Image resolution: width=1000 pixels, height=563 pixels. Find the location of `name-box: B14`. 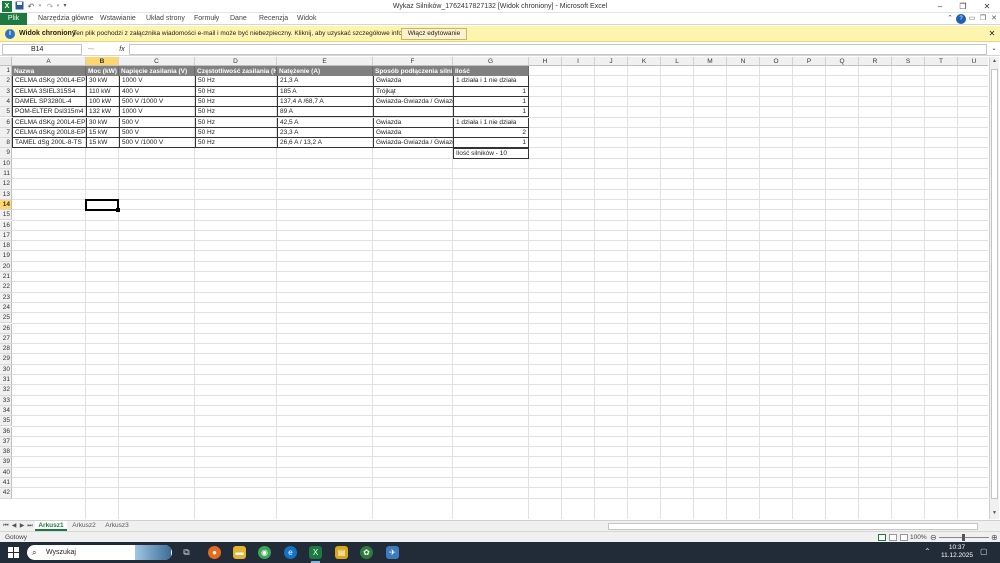

name-box: B14 is located at coordinates (42, 49).